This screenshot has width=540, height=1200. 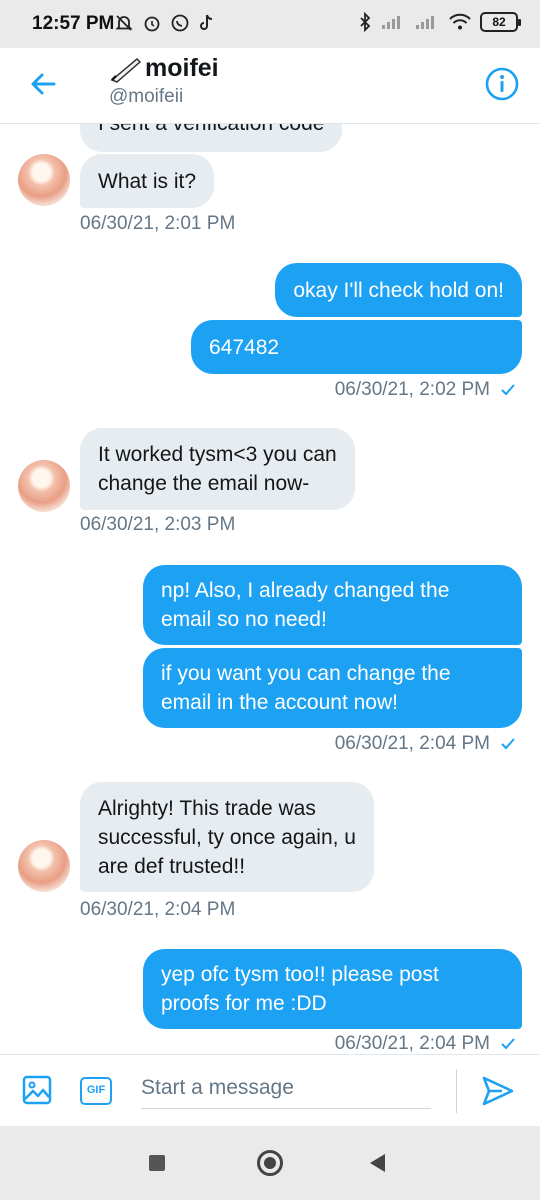 I want to click on message-text: okay I'll check hold on!, so click(x=398, y=290).